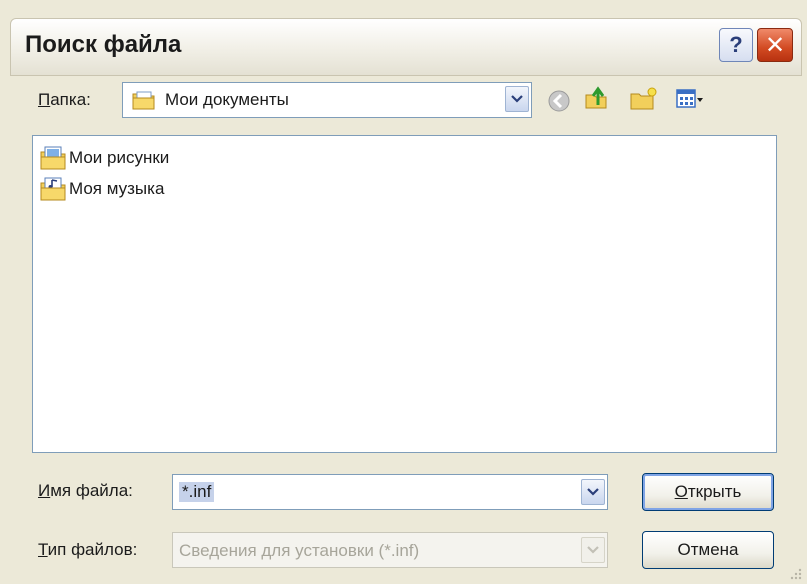 This screenshot has height=584, width=807. What do you see at coordinates (143, 100) in the screenshot?
I see `documents-folder-icon` at bounding box center [143, 100].